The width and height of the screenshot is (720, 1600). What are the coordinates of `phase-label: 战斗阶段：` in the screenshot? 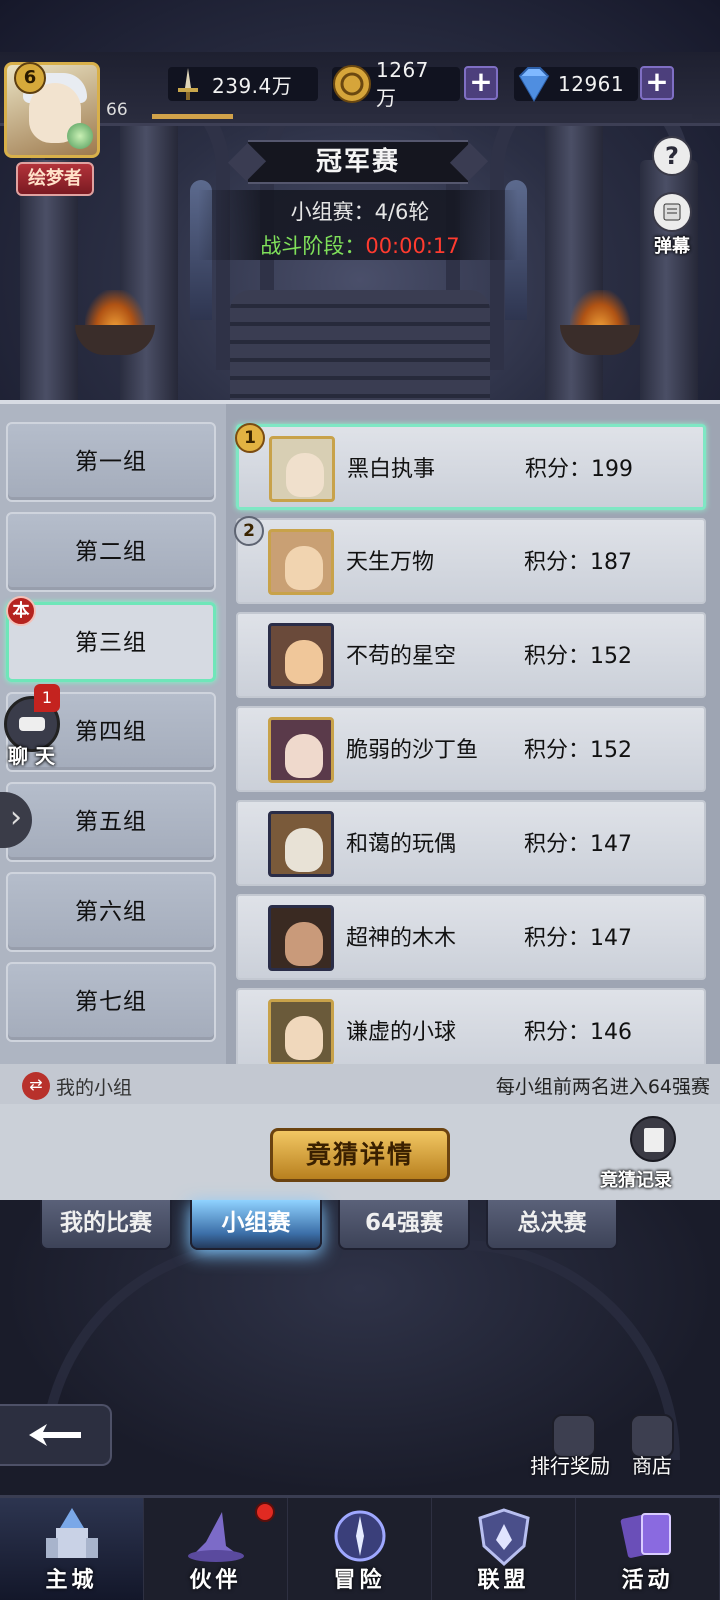 It's located at (313, 246).